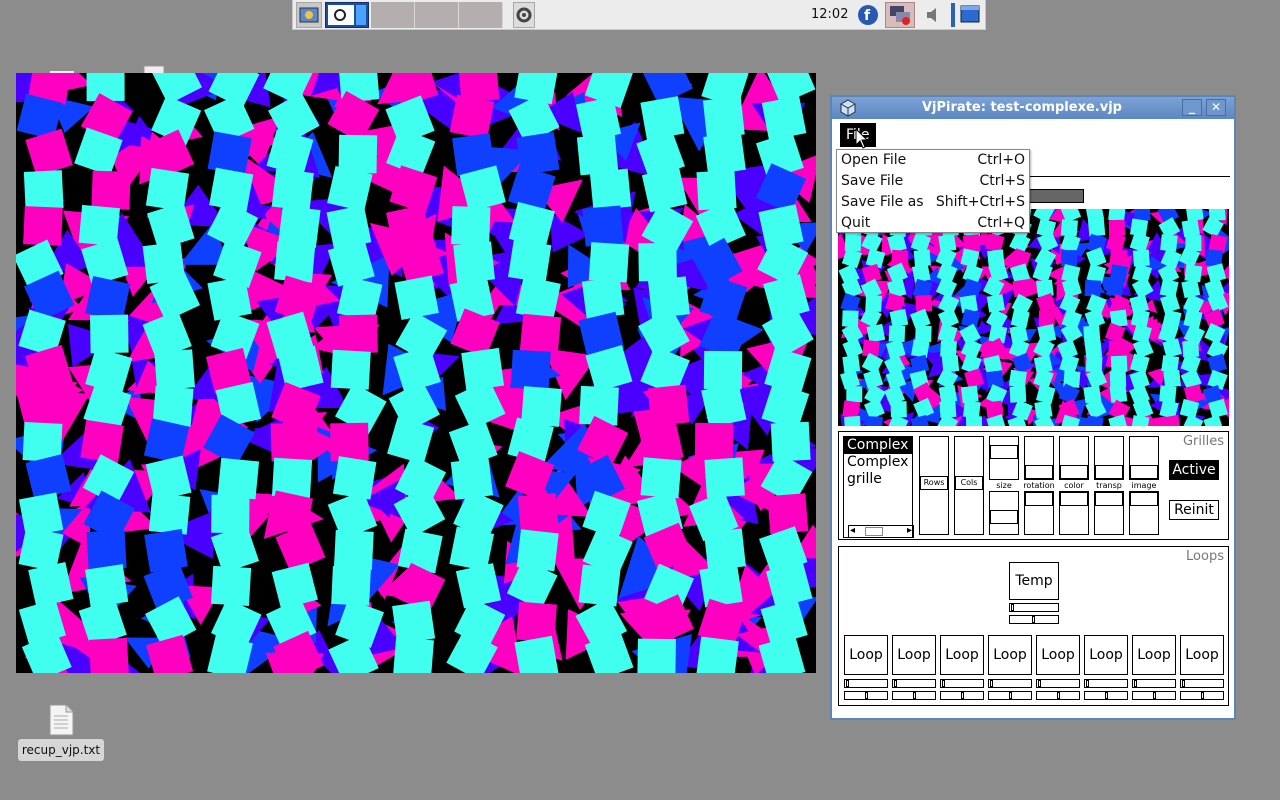  I want to click on reinit-button: Reinit, so click(1194, 510).